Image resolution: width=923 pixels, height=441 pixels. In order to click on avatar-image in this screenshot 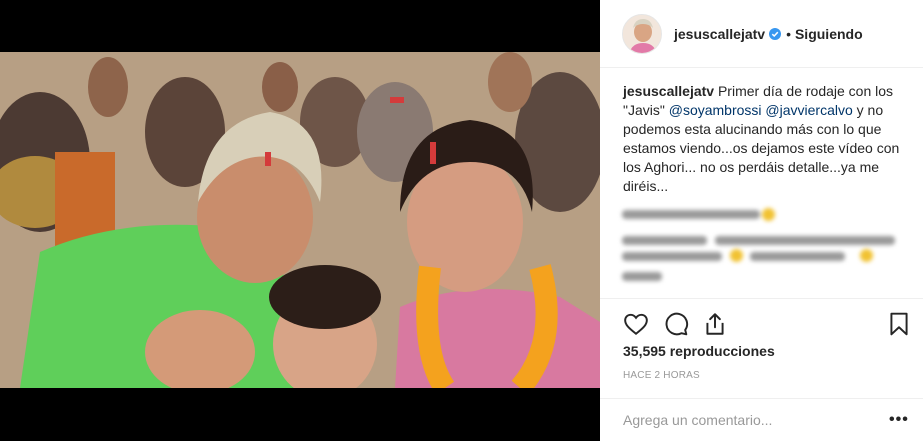, I will do `click(642, 33)`.